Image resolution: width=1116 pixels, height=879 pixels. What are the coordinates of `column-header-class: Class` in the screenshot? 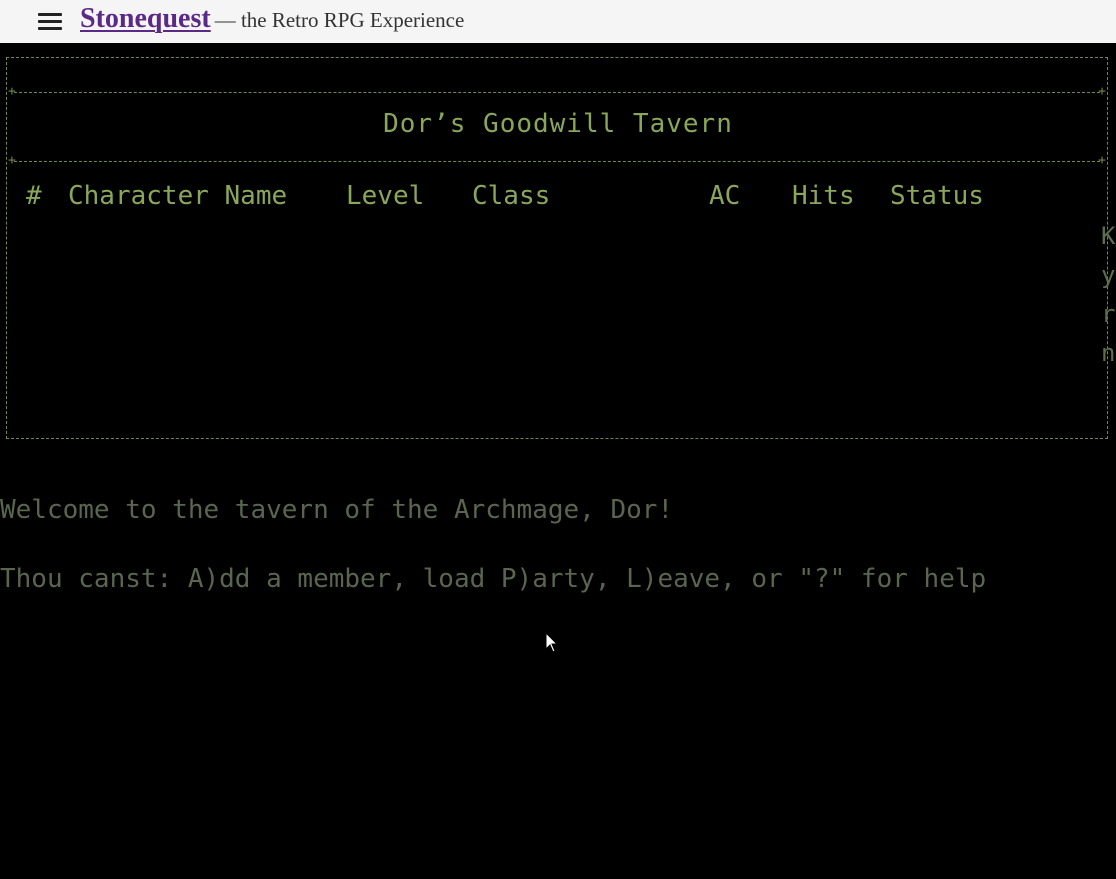 It's located at (511, 196).